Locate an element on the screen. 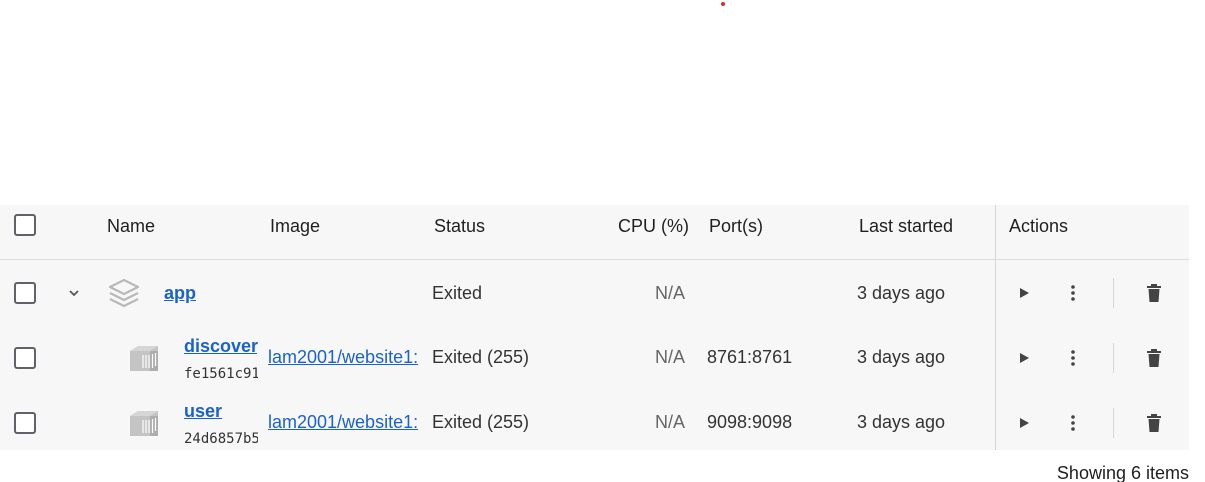 The height and width of the screenshot is (482, 1205). items-count: Showing 6 items is located at coordinates (1122, 472).